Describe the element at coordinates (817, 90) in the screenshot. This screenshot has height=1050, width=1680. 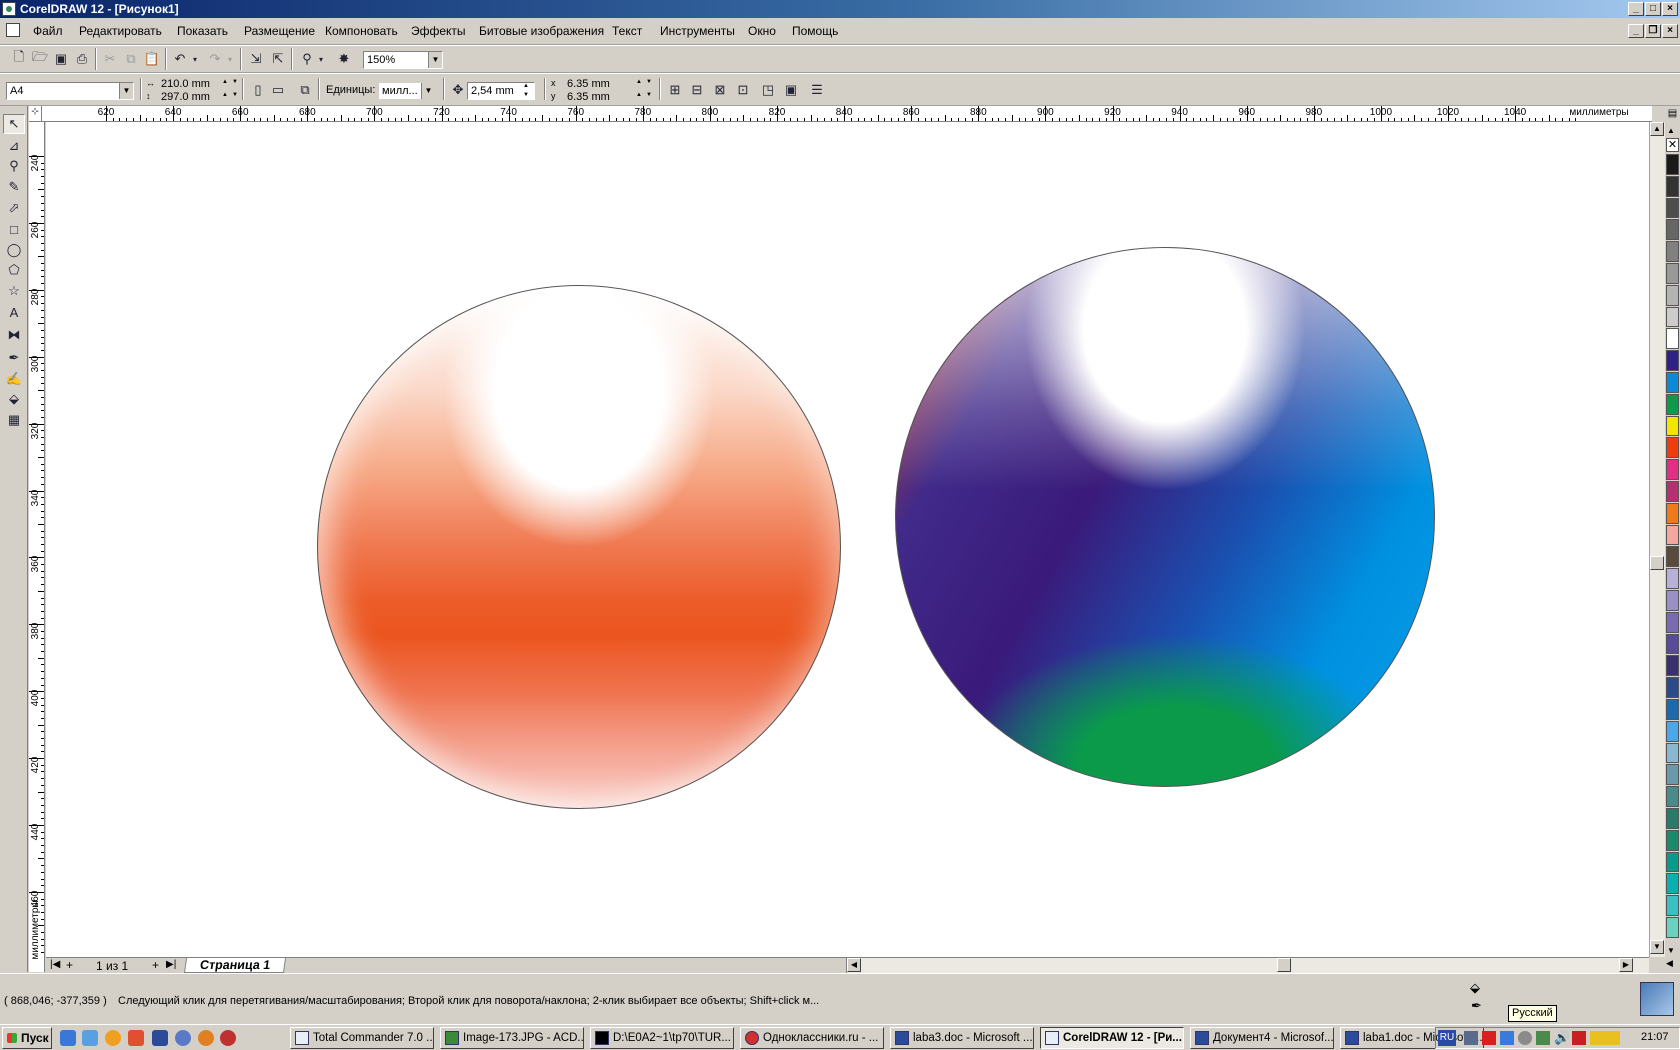
I see `options-icon: ☰` at that location.